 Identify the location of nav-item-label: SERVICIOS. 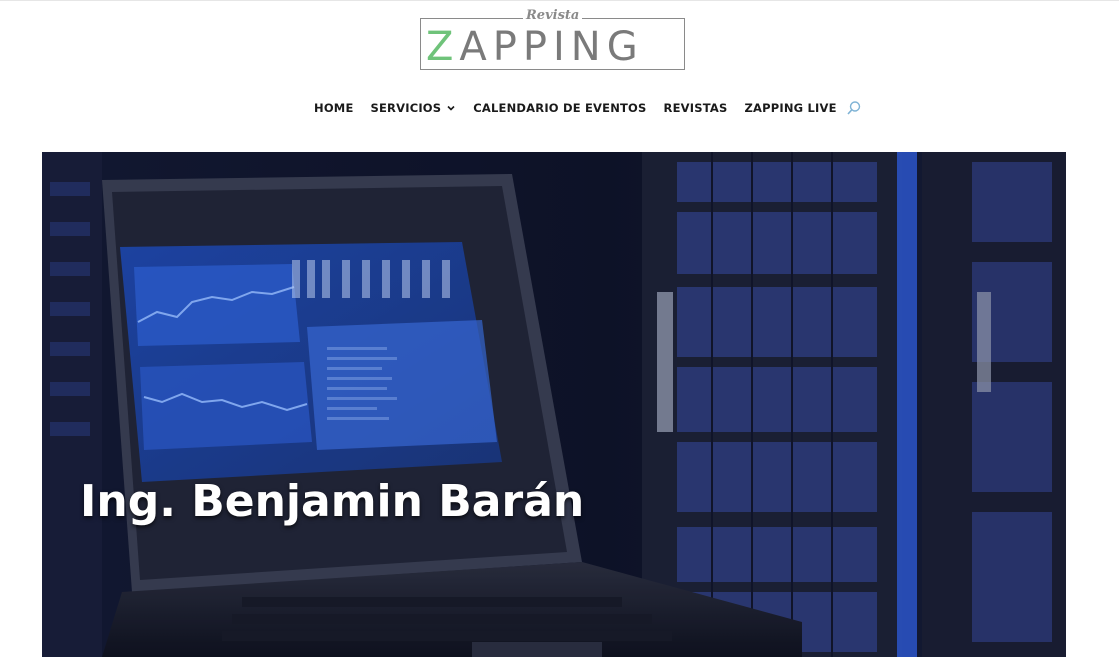
(406, 108).